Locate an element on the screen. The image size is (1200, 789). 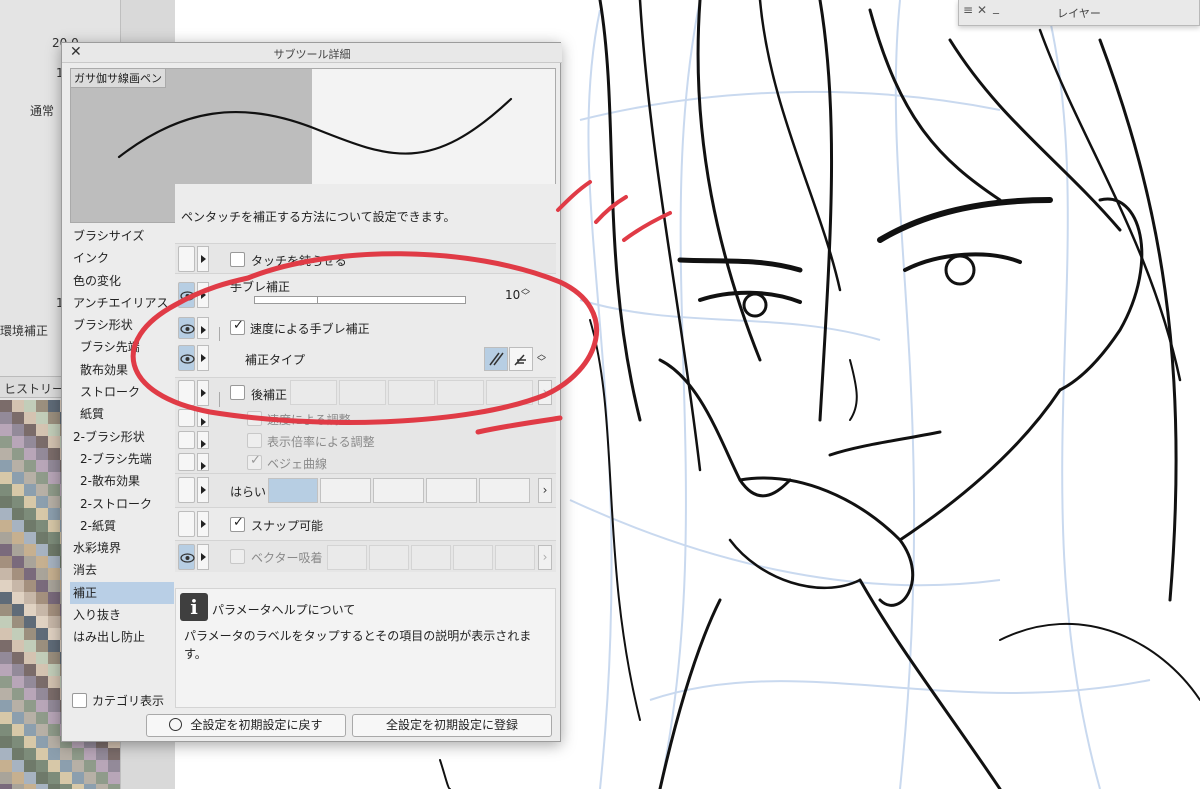
register-defaults-button: 全設定を初期設定に登録 is located at coordinates (452, 725).